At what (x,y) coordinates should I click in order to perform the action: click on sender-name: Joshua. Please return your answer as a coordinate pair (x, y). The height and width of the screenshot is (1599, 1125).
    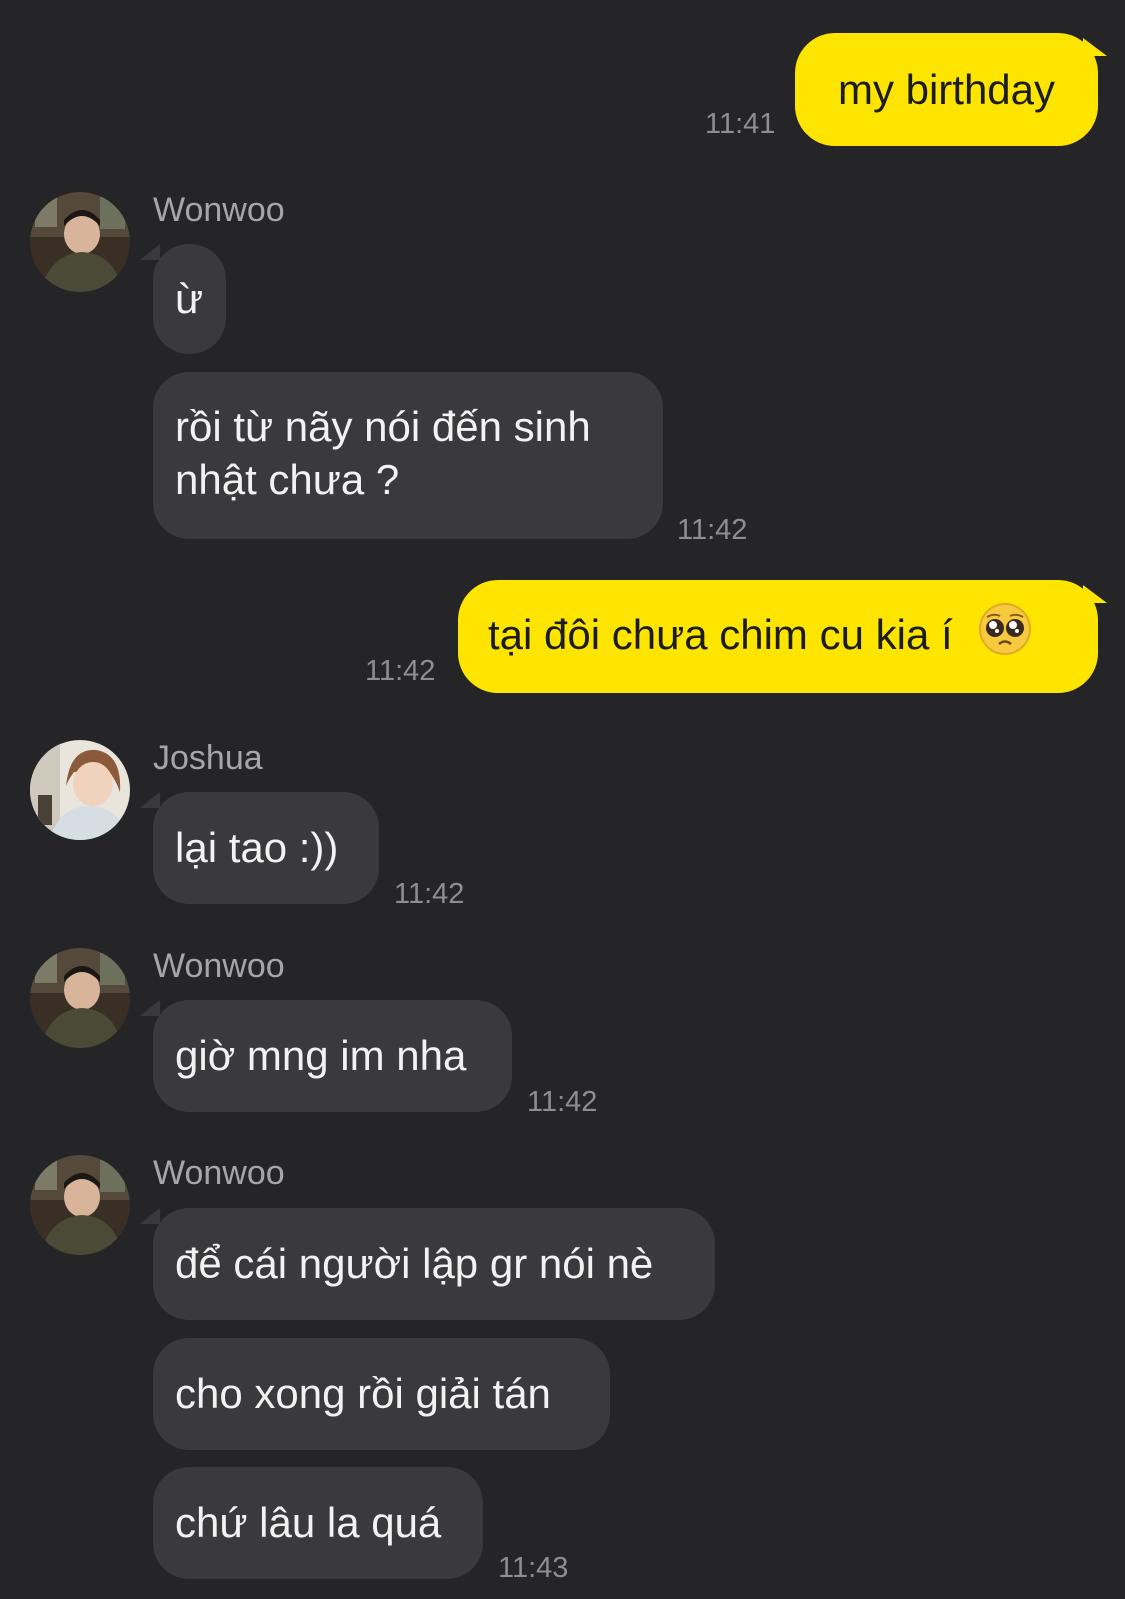
    Looking at the image, I should click on (208, 758).